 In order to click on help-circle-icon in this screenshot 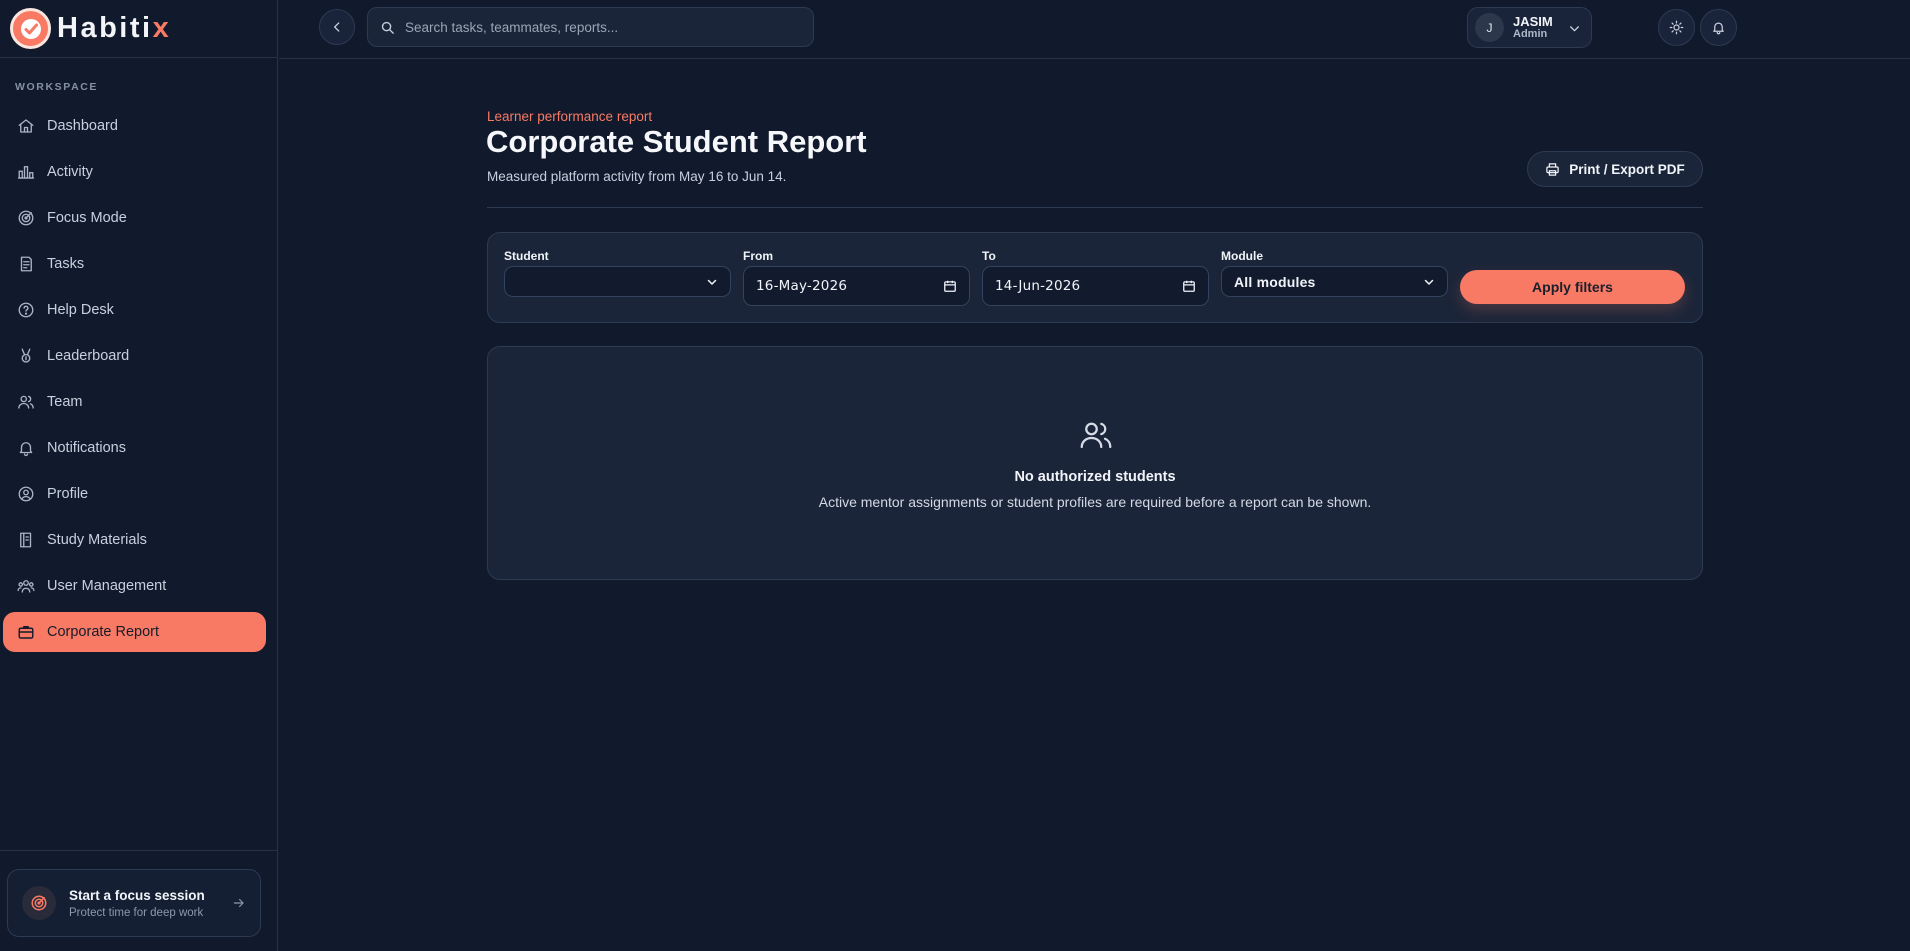, I will do `click(26, 310)`.